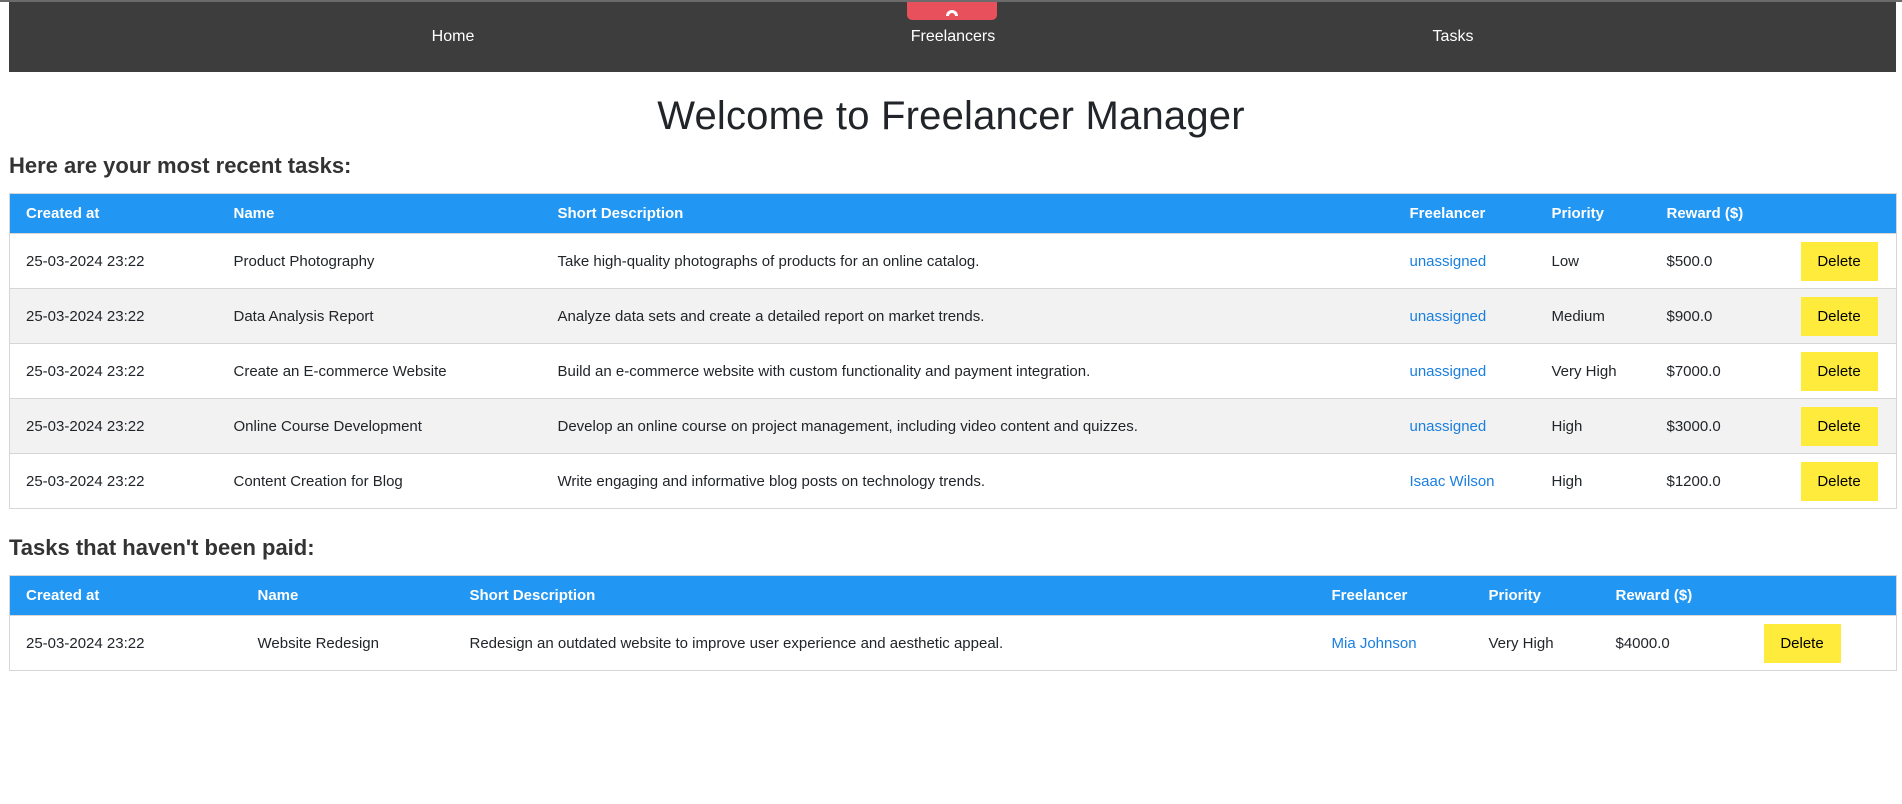 The height and width of the screenshot is (804, 1902). I want to click on mountain-arch-icon, so click(952, 13).